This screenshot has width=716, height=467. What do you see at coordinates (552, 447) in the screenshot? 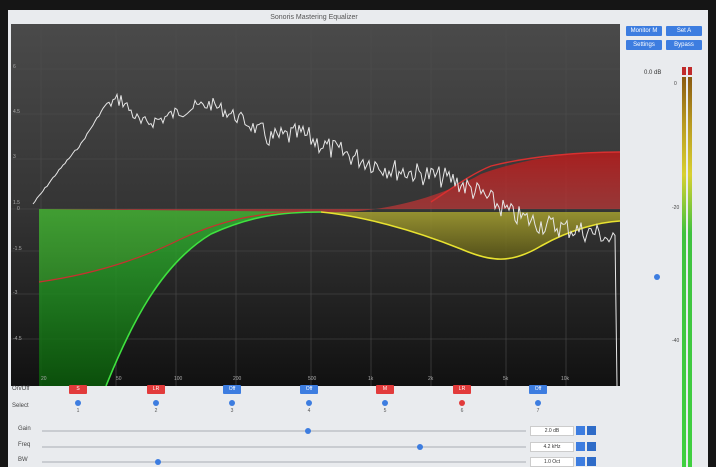
I see `freq-value: 4.2 kHz` at bounding box center [552, 447].